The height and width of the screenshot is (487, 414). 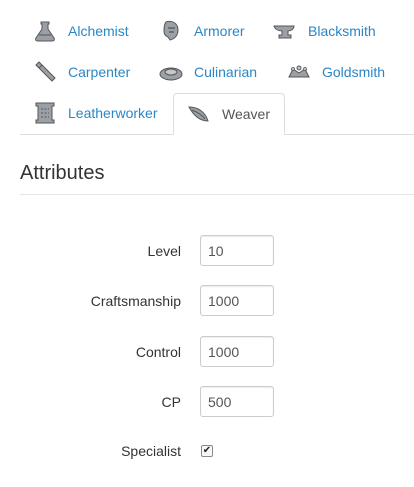 I want to click on tab-label: Culinarian, so click(x=226, y=72).